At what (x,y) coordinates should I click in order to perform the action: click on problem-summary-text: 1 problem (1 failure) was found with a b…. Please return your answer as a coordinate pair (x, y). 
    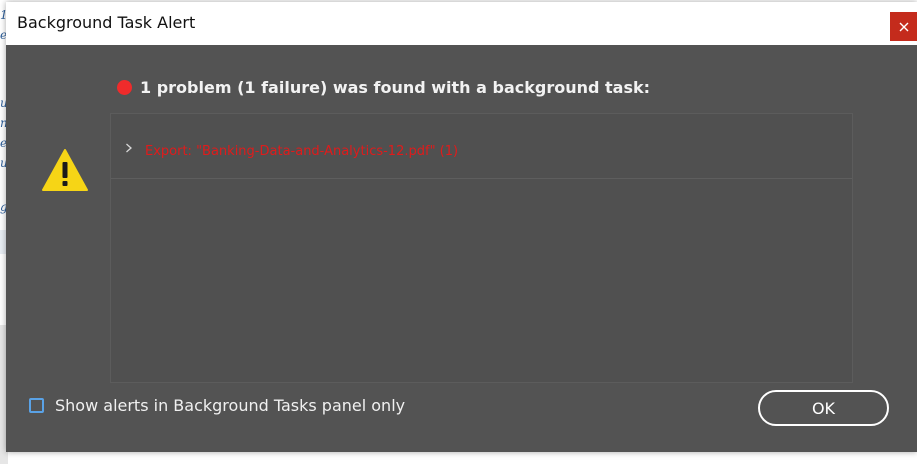
    Looking at the image, I should click on (395, 87).